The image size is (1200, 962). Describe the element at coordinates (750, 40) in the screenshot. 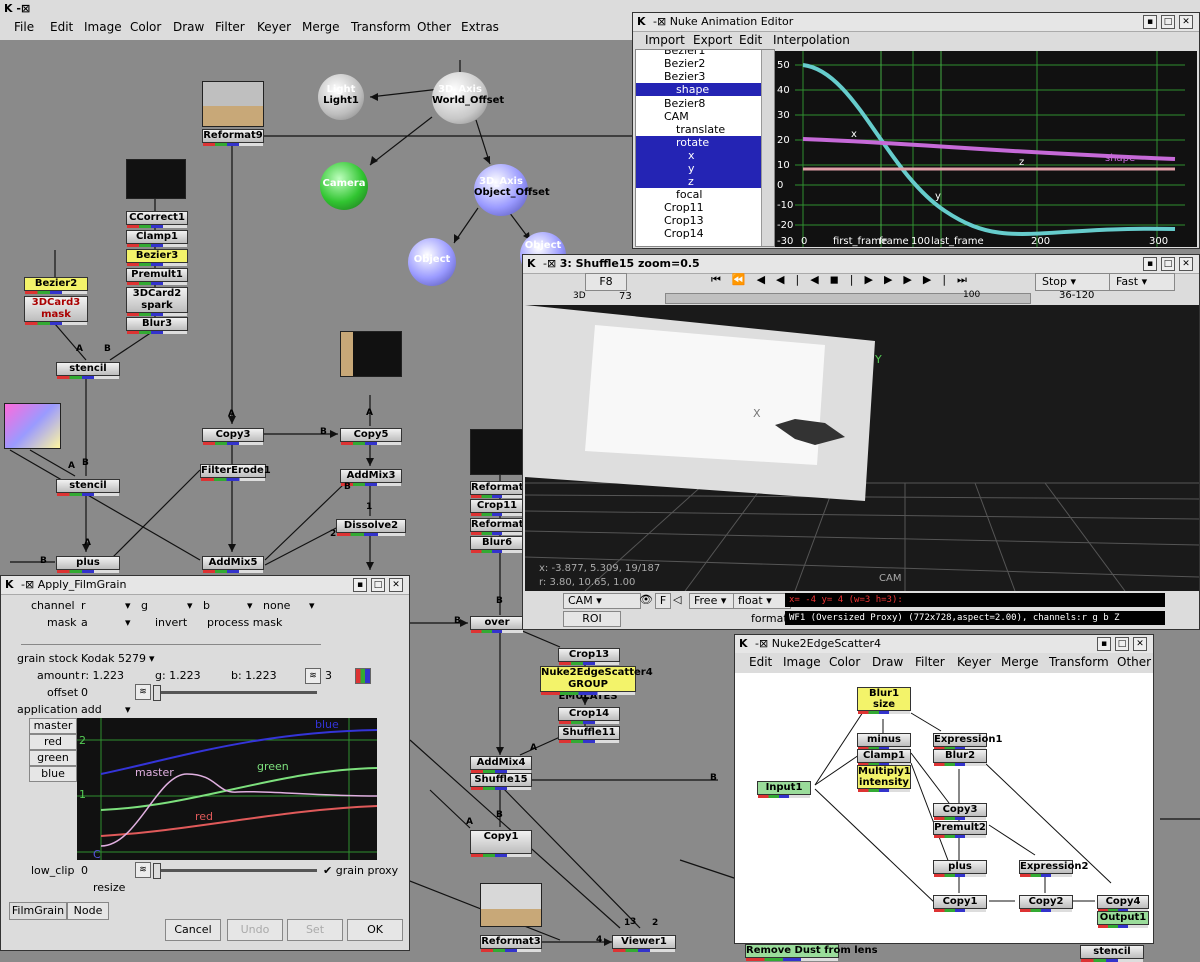

I see `anim-menu-edit: Edit` at that location.